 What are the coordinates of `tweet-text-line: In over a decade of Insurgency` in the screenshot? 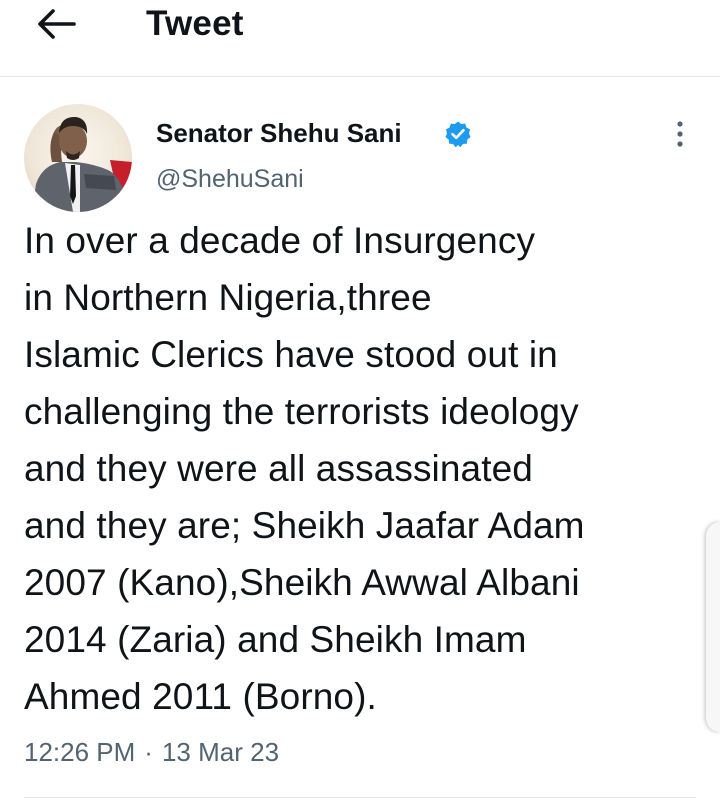 It's located at (280, 240).